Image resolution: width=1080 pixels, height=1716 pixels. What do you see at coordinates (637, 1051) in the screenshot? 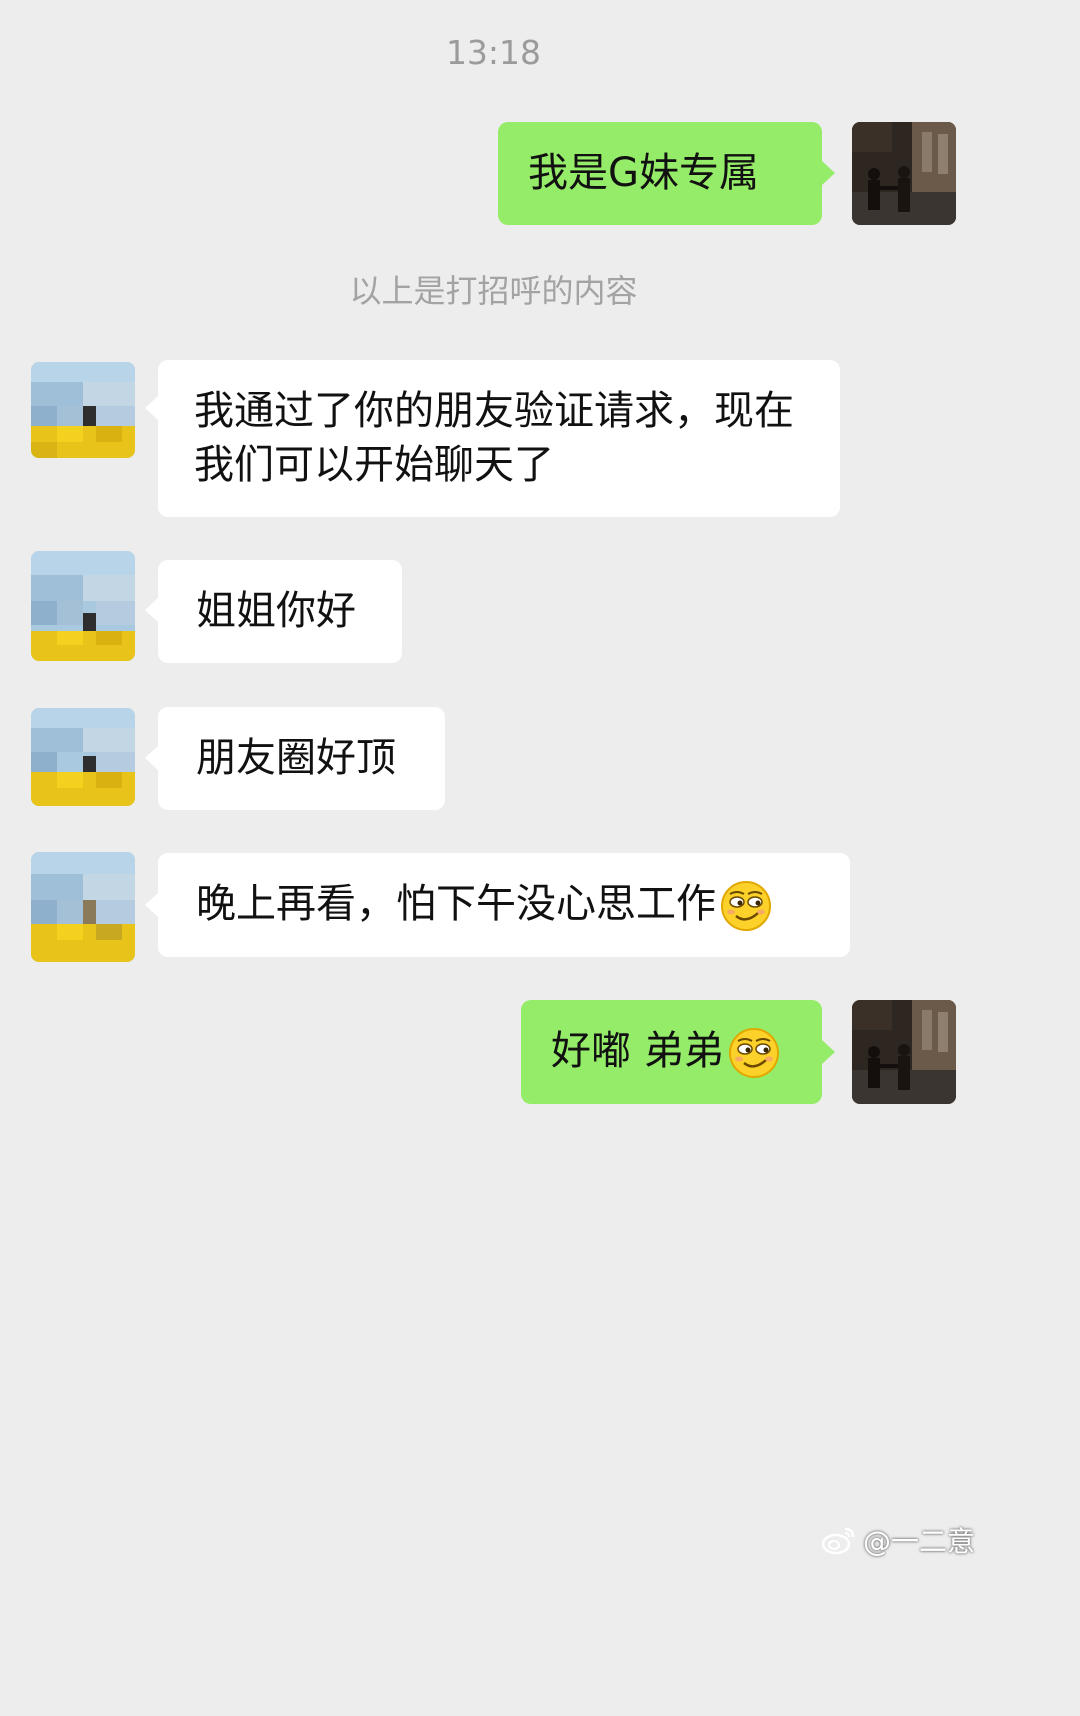
I see `message-text: 好嘟 弟弟` at bounding box center [637, 1051].